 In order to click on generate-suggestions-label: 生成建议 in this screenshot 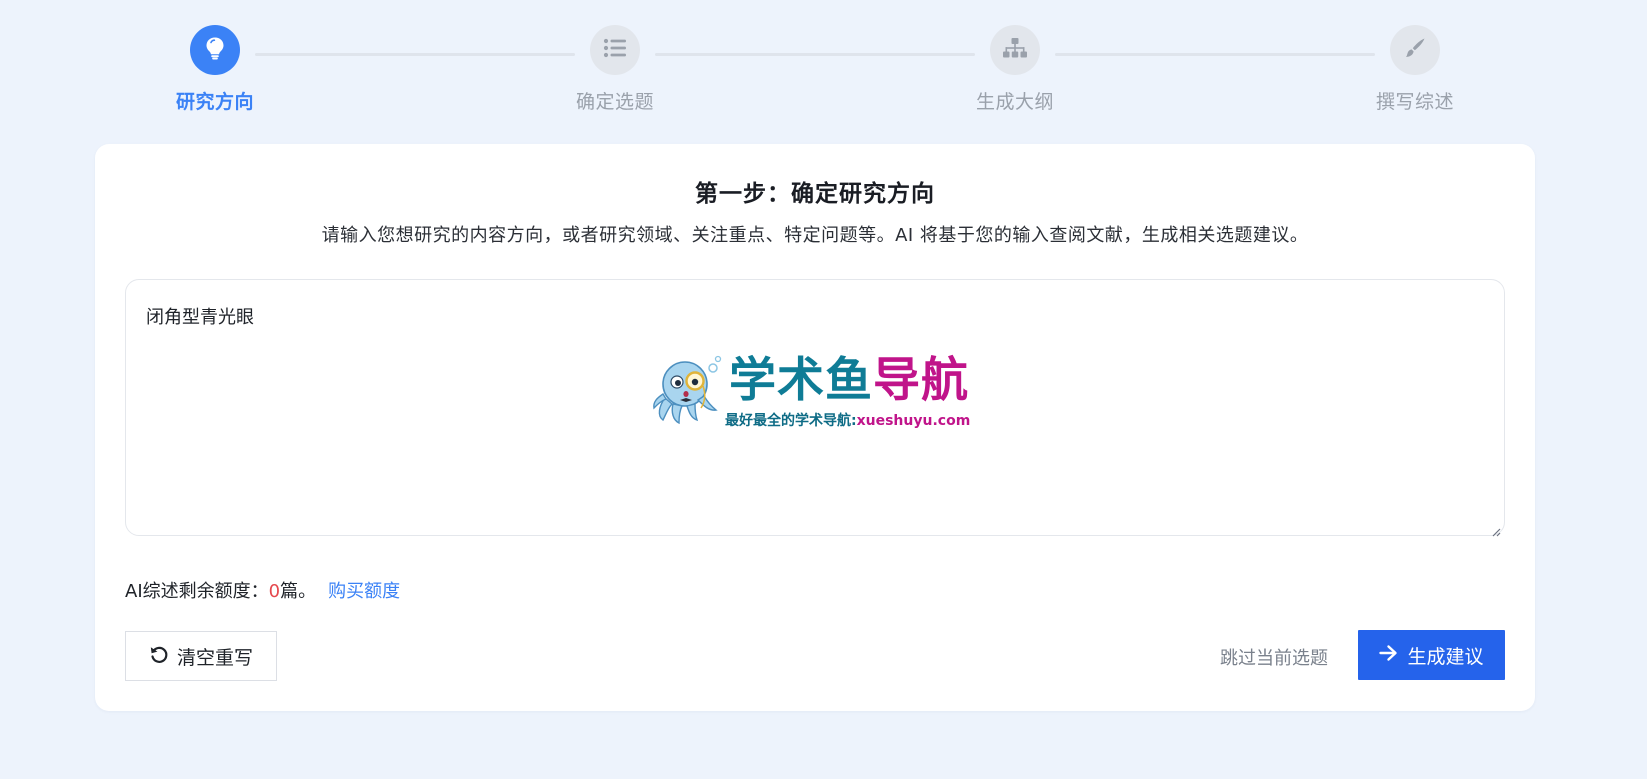, I will do `click(1445, 656)`.